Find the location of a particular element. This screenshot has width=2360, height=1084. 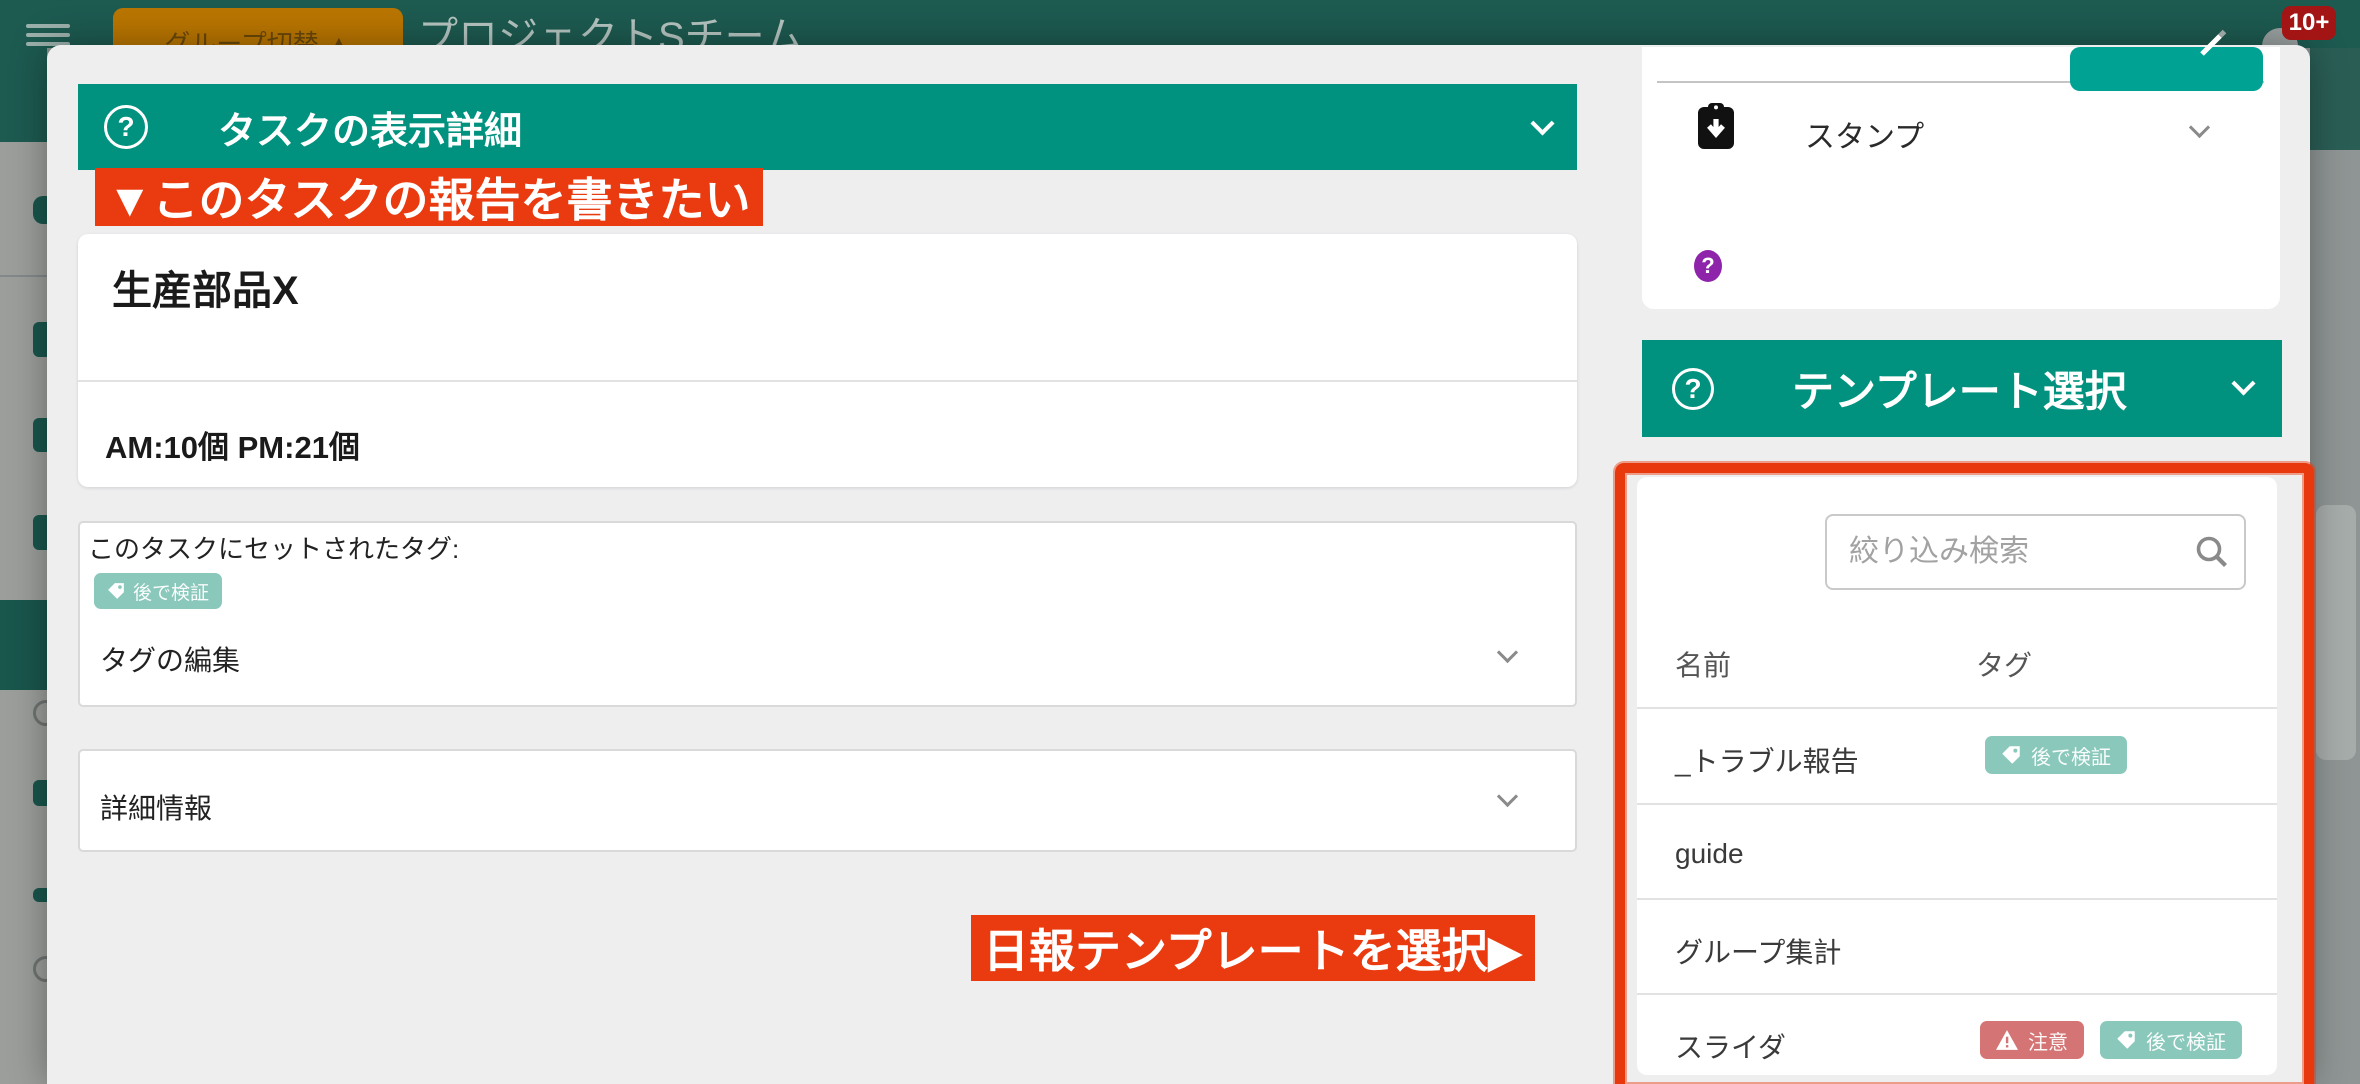

template-row-name: スライダ is located at coordinates (1730, 1046).